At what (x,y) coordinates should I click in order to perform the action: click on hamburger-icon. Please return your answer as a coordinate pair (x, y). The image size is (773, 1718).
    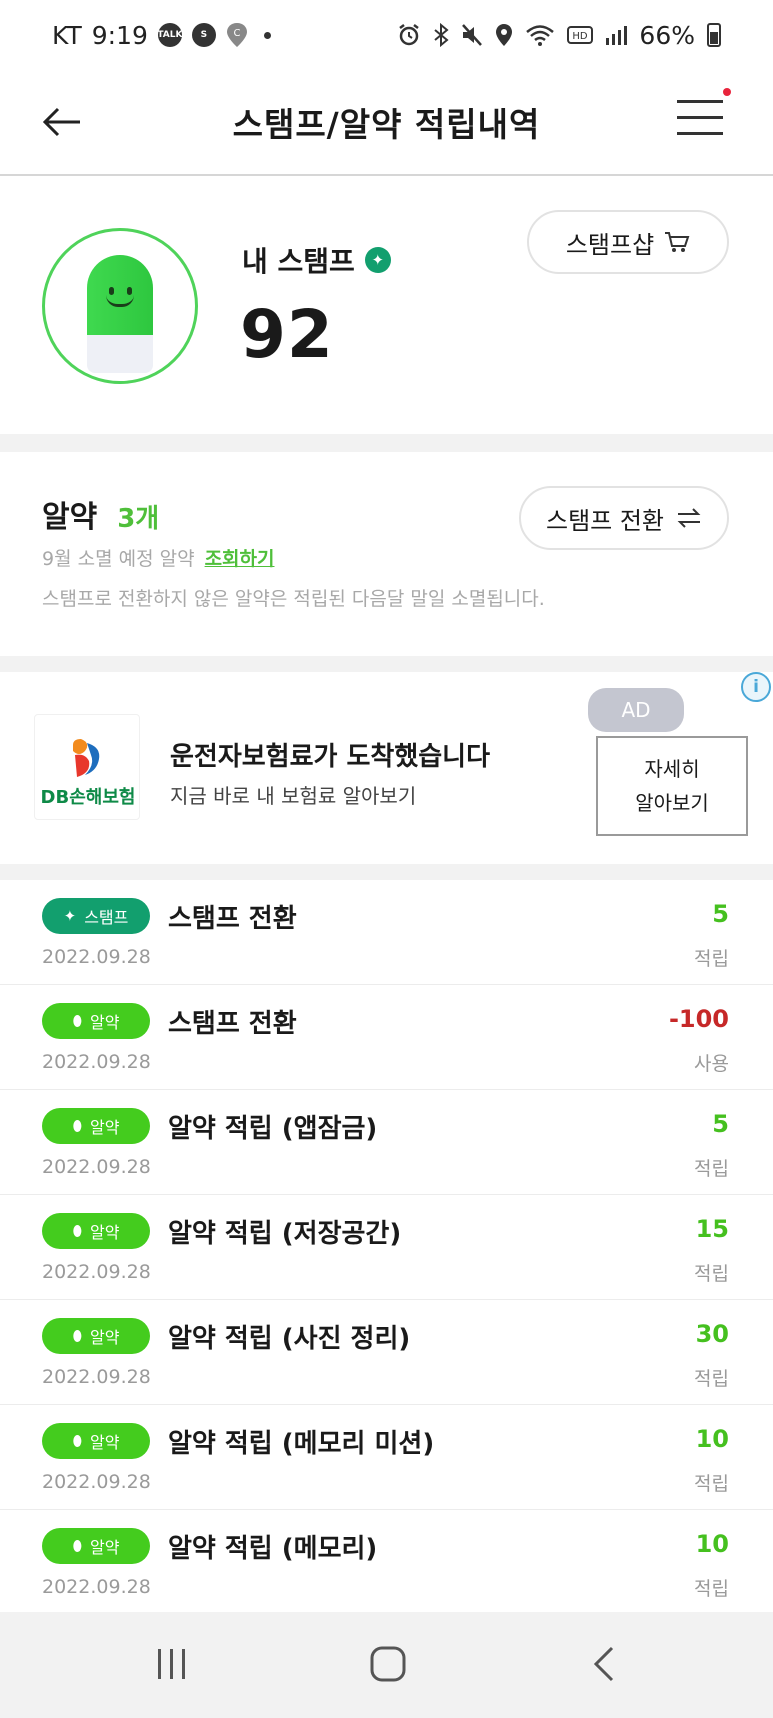
    Looking at the image, I should click on (700, 101).